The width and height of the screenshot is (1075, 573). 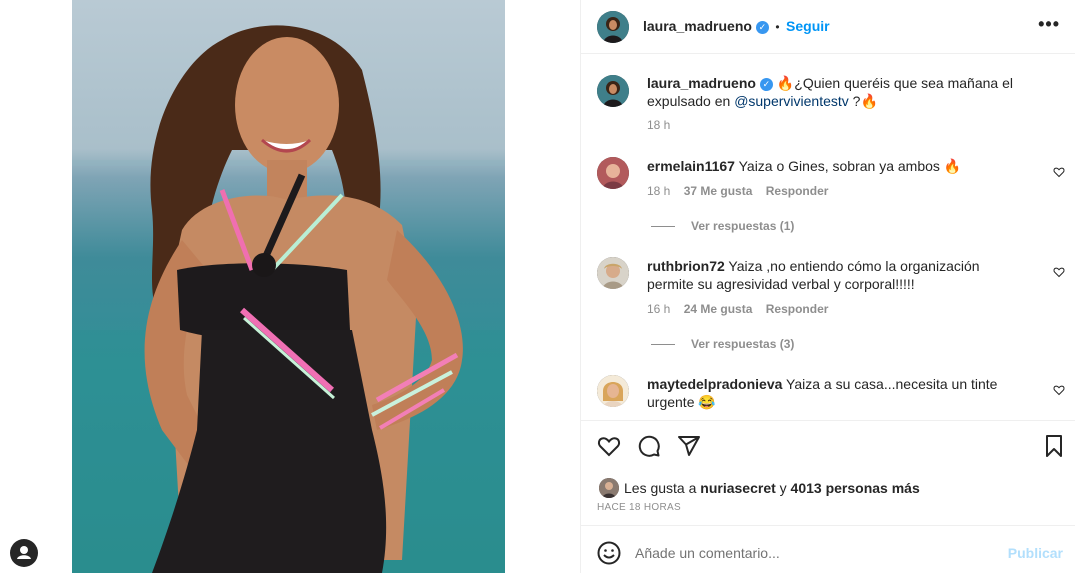 What do you see at coordinates (660, 488) in the screenshot?
I see `likes-prefix: Les gusta a` at bounding box center [660, 488].